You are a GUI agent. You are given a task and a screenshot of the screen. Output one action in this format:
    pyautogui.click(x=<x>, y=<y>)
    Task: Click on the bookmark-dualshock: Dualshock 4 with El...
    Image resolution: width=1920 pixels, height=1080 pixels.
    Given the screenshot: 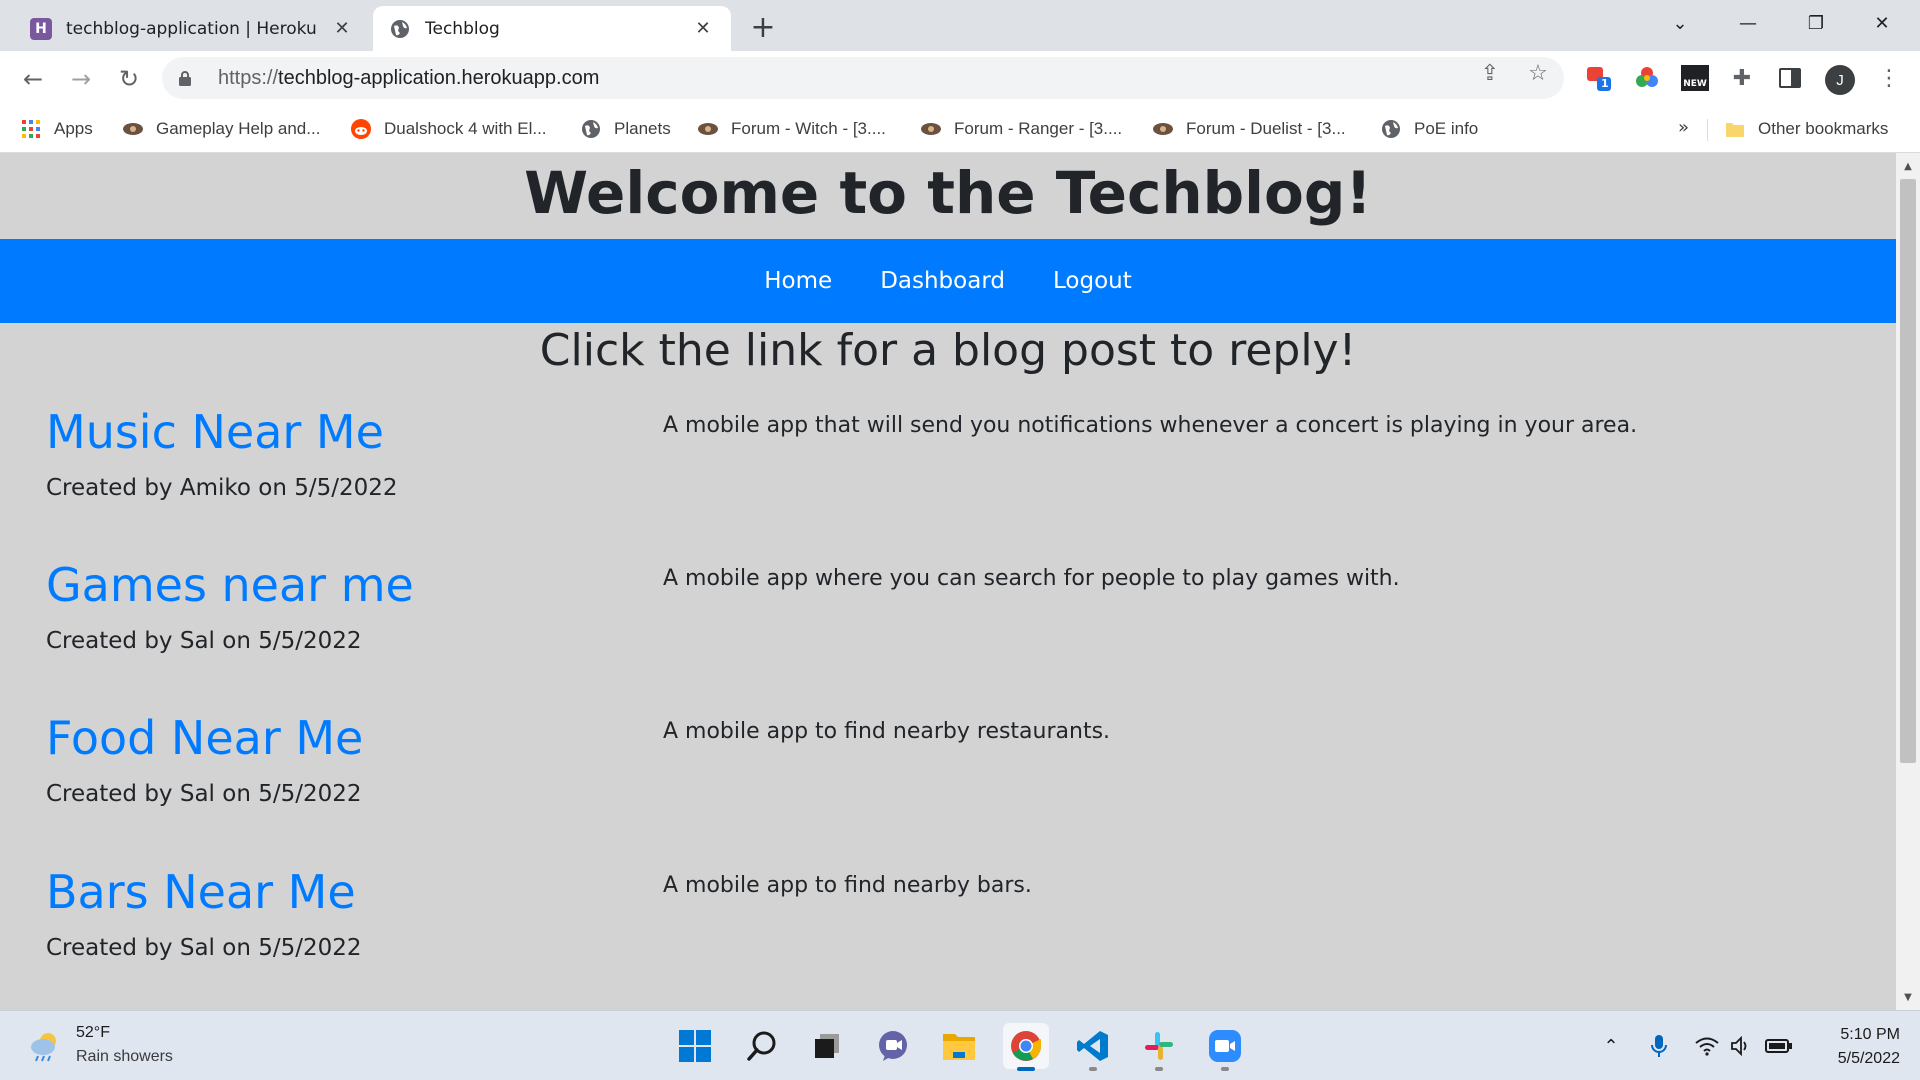 What is the action you would take?
    pyautogui.click(x=448, y=129)
    